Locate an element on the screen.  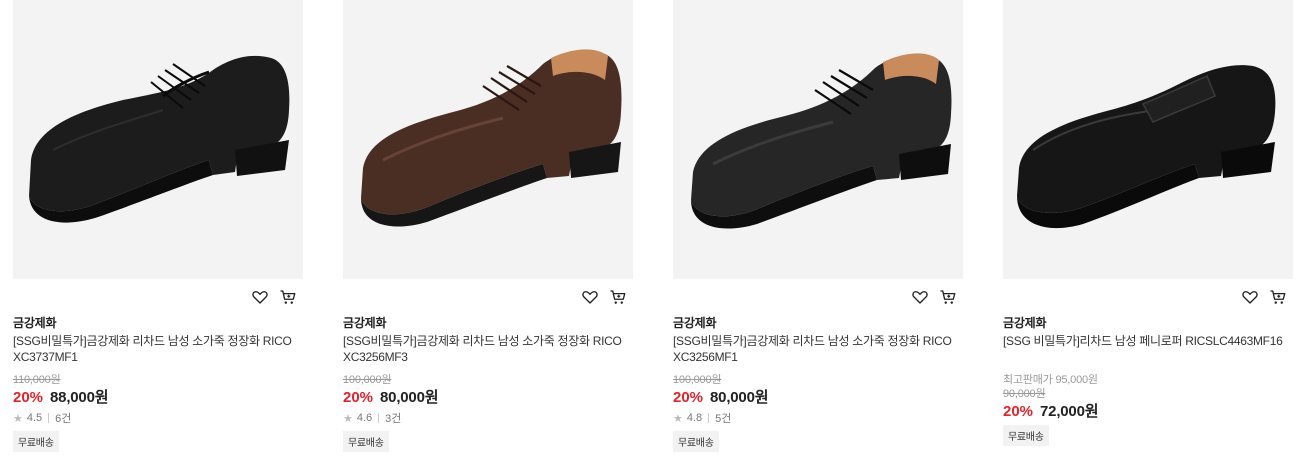
rating: ★ 4.8 5건 is located at coordinates (702, 418).